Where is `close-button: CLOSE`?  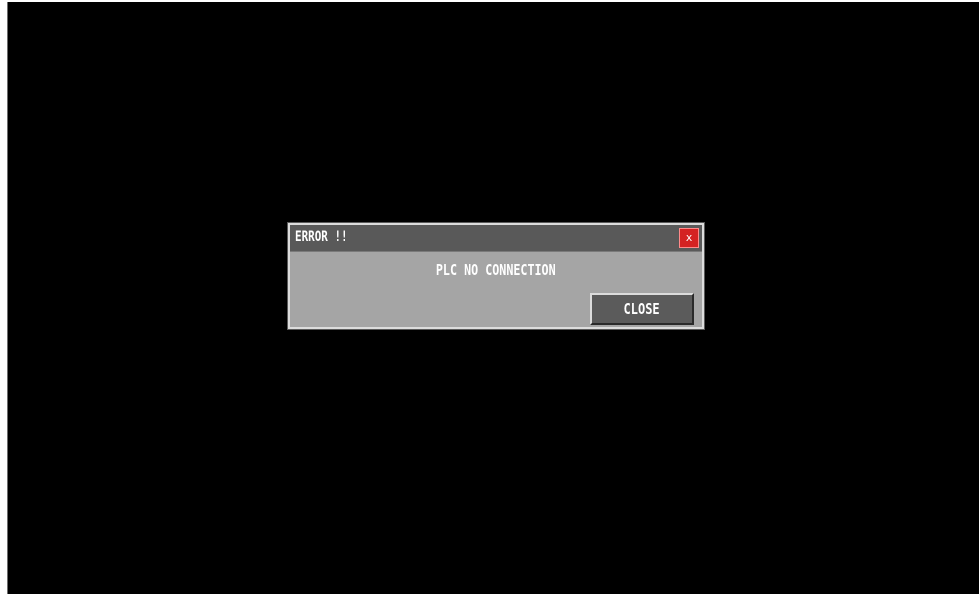
close-button: CLOSE is located at coordinates (642, 309).